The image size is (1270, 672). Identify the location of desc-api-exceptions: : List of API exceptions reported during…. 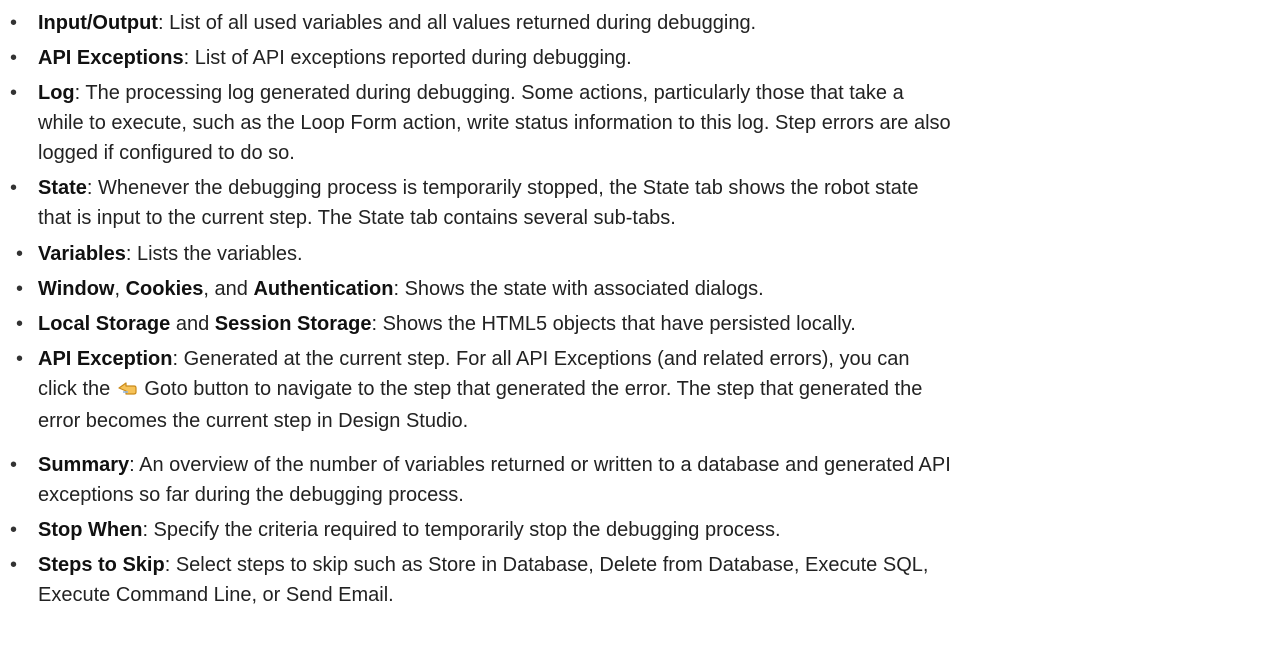
(407, 58).